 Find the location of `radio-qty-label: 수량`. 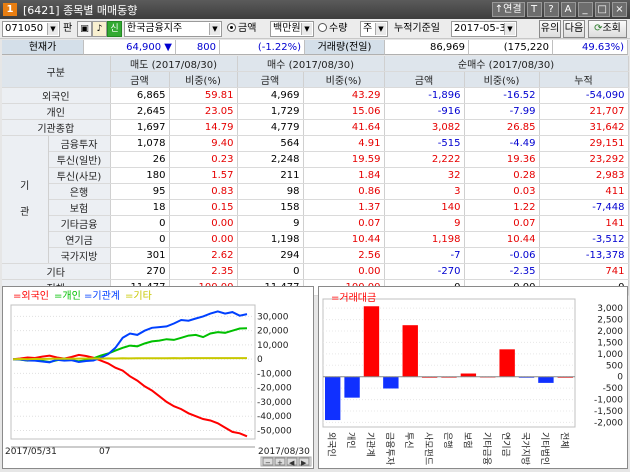

radio-qty-label: 수량 is located at coordinates (338, 28).